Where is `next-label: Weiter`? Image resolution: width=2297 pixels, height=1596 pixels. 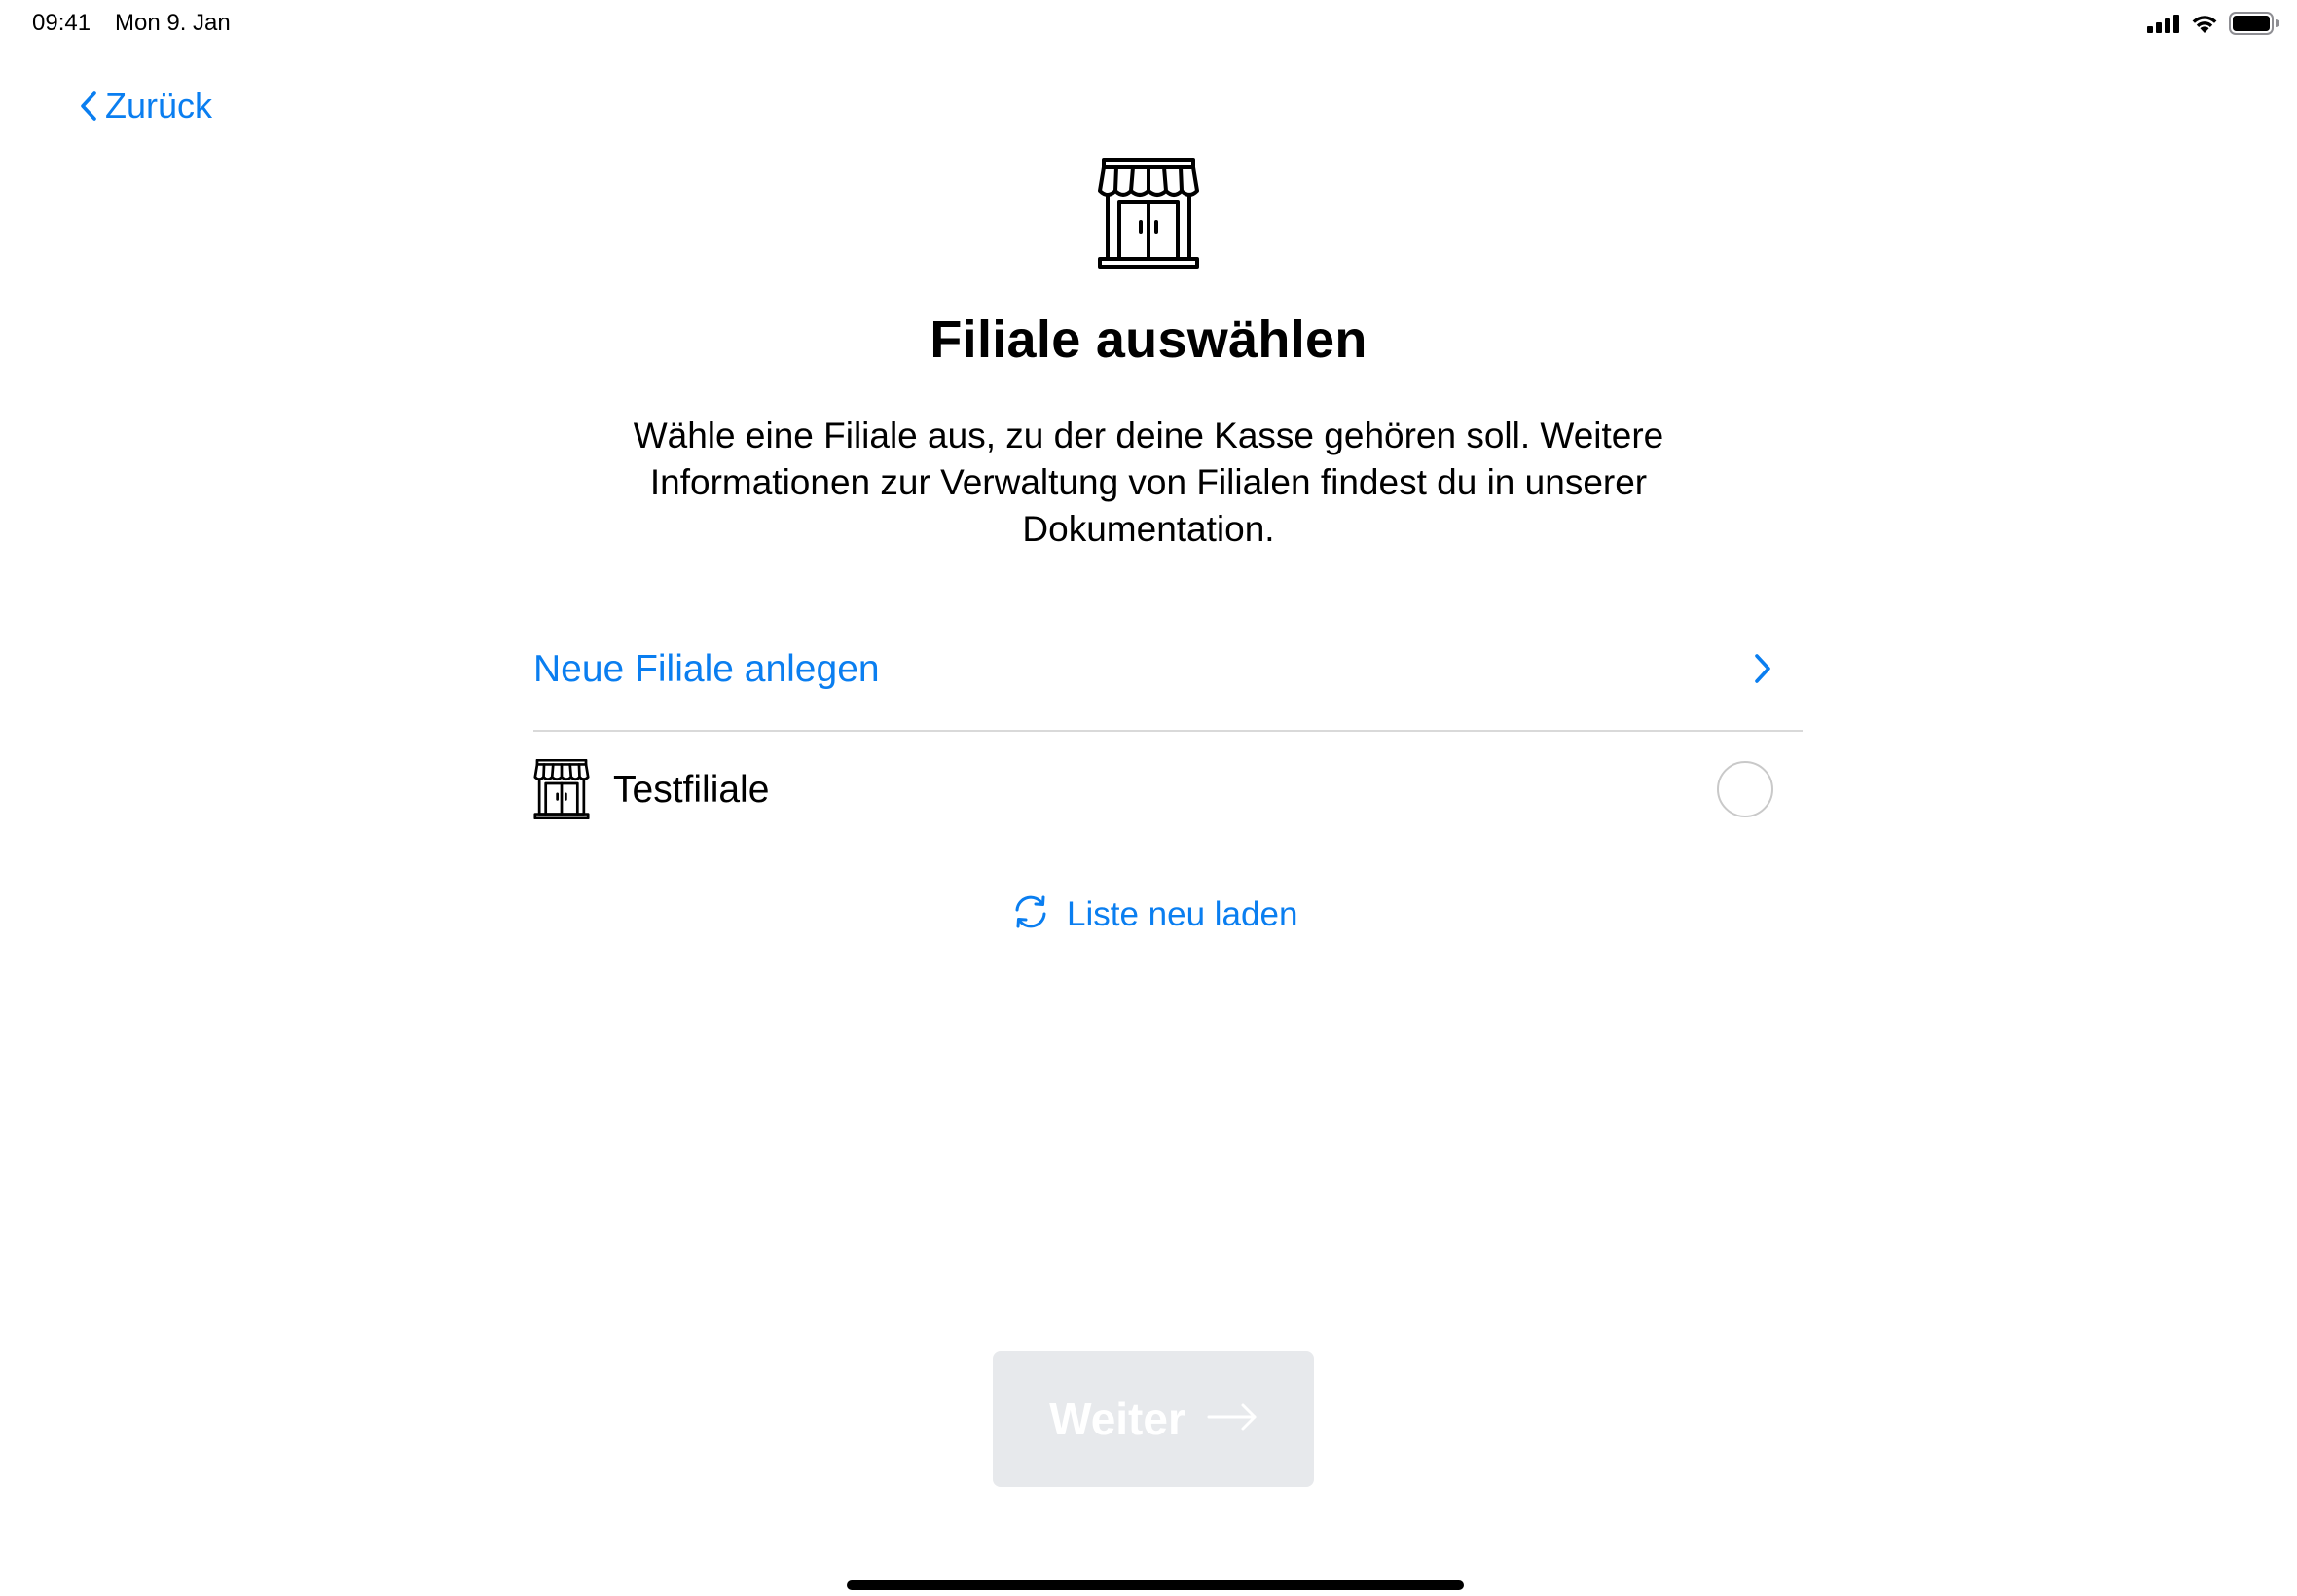 next-label: Weiter is located at coordinates (1117, 1419).